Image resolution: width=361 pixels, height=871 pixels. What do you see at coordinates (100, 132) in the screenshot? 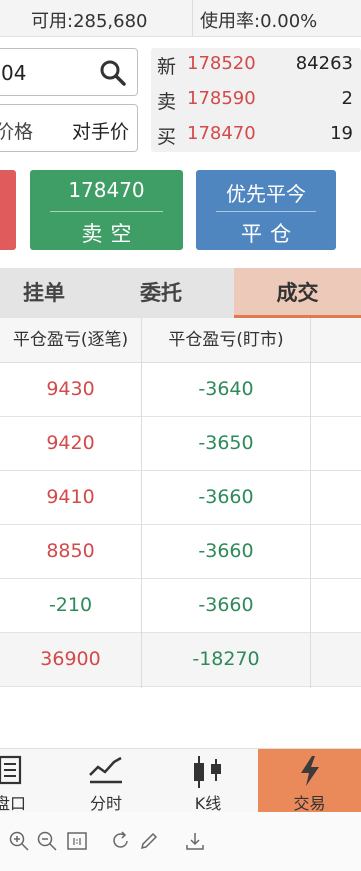
I see `price-mode-value: 对手价` at bounding box center [100, 132].